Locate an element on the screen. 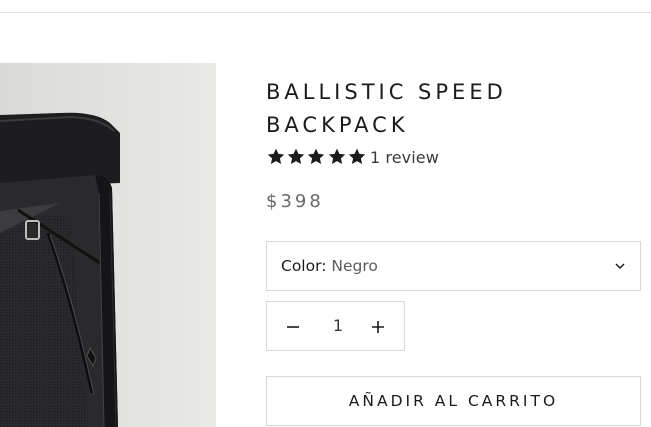 The width and height of the screenshot is (651, 427). product-rating: 1 review is located at coordinates (352, 157).